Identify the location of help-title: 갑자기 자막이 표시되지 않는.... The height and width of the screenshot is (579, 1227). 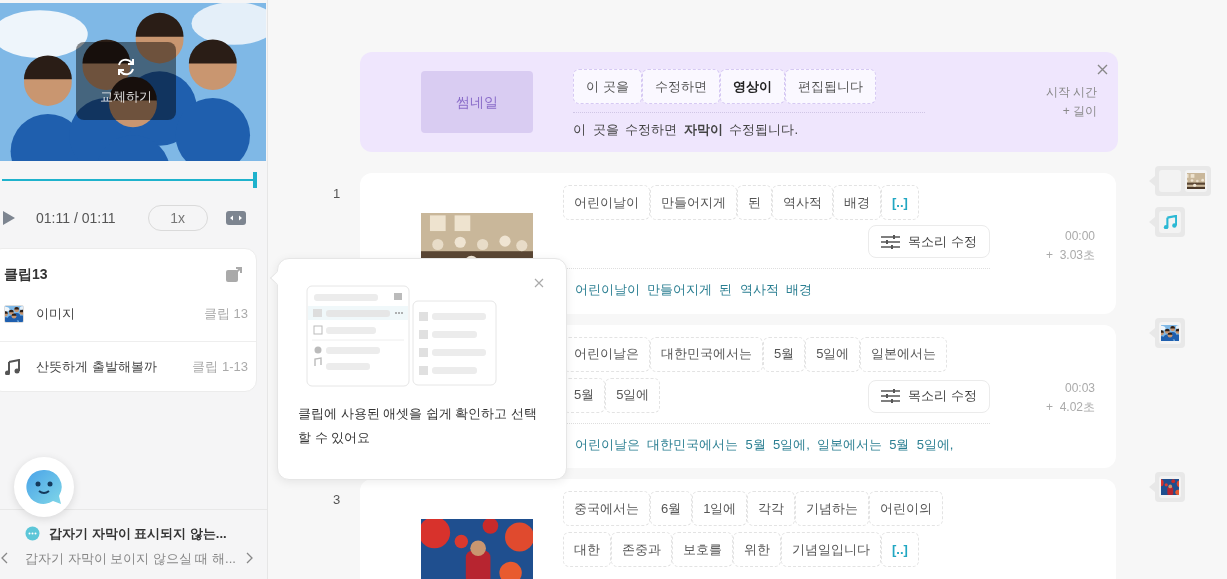
(138, 534).